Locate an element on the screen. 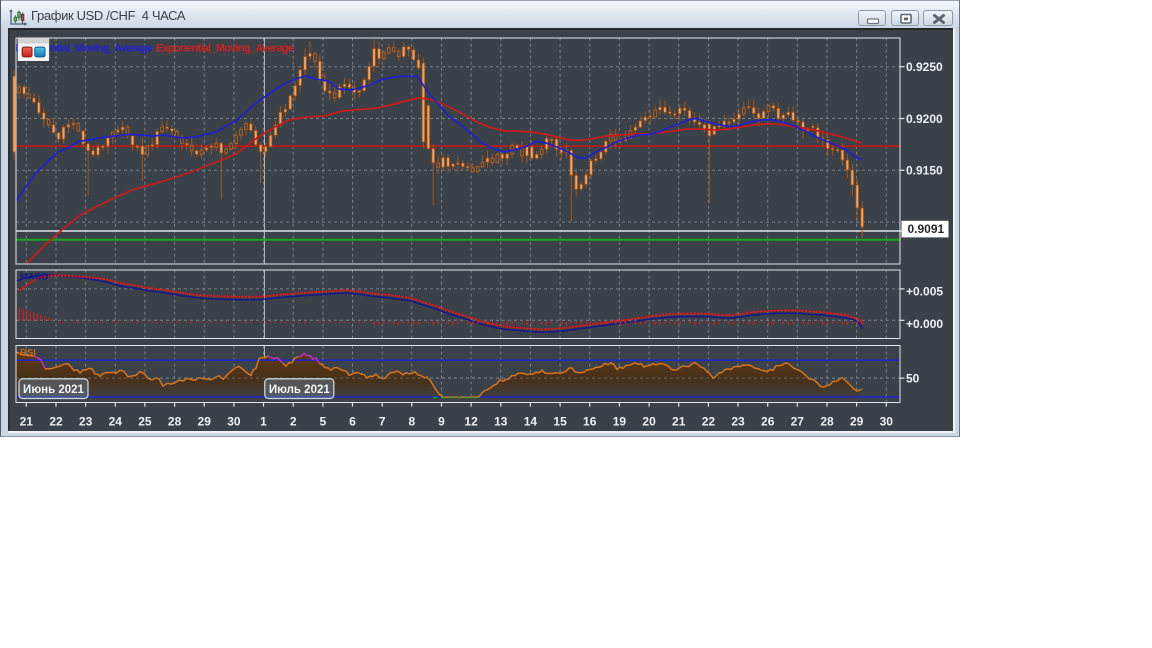  svg-text: 5 is located at coordinates (323, 422).